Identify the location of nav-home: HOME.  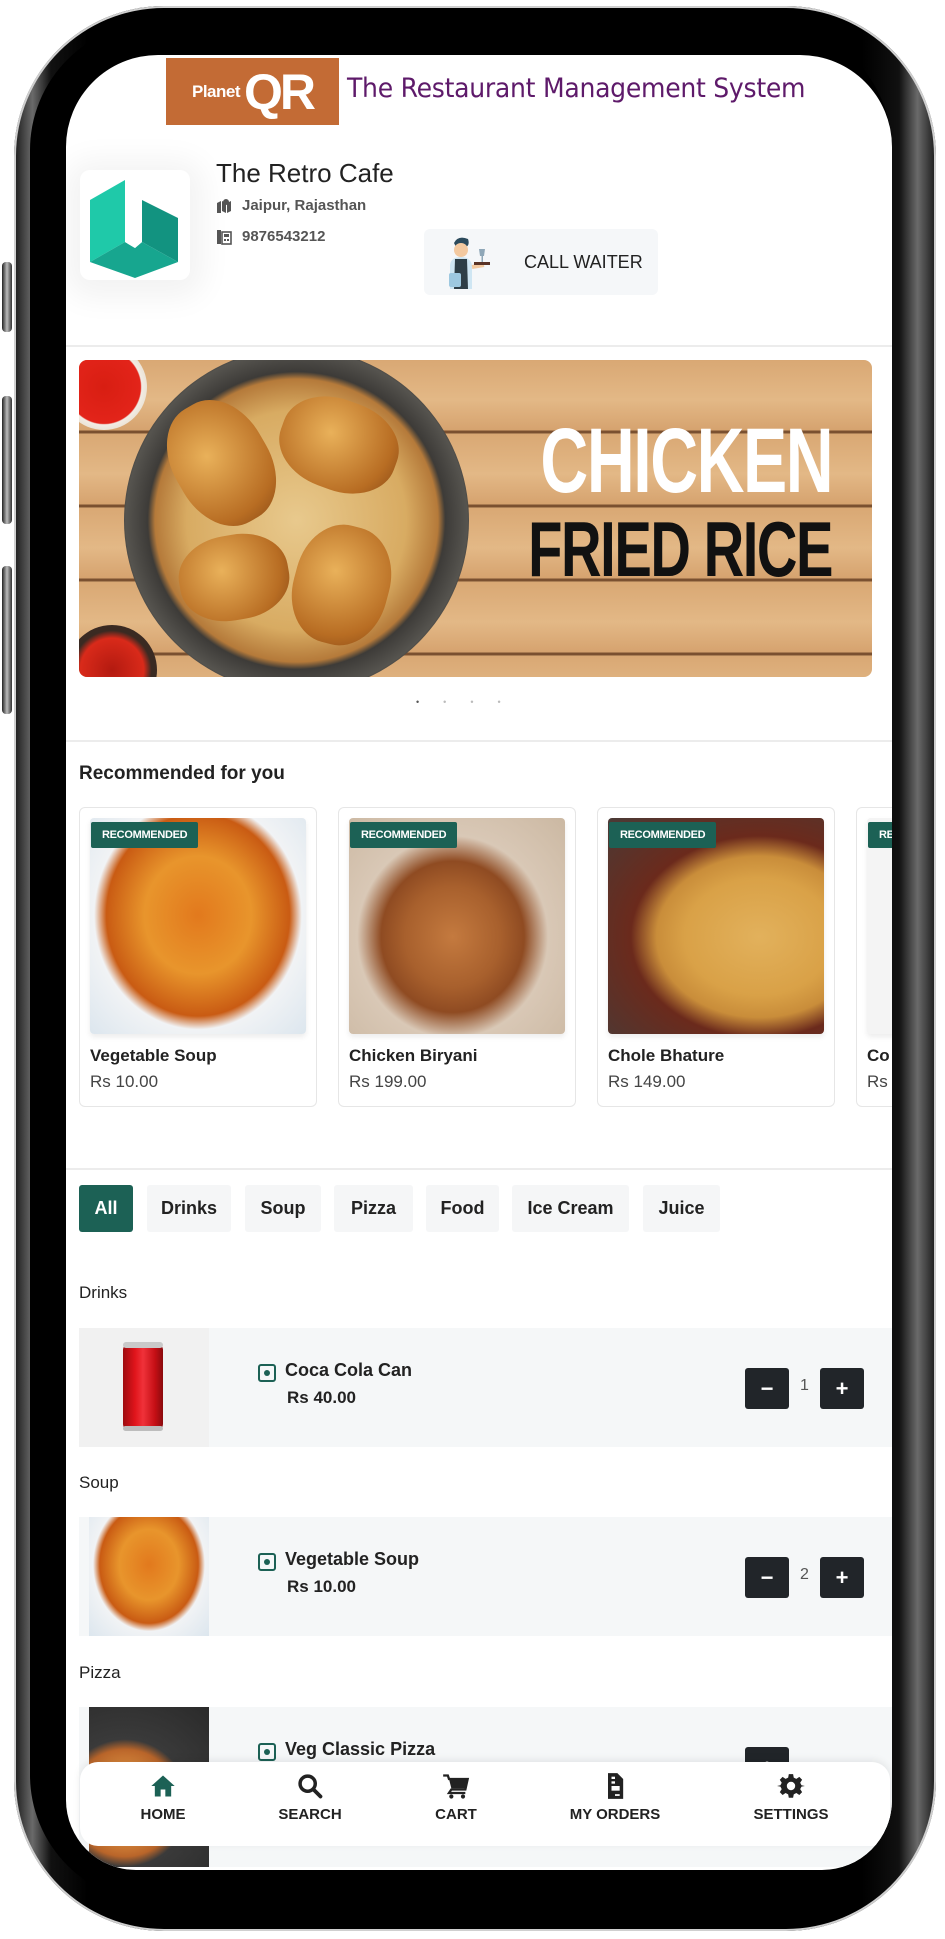
(163, 1805).